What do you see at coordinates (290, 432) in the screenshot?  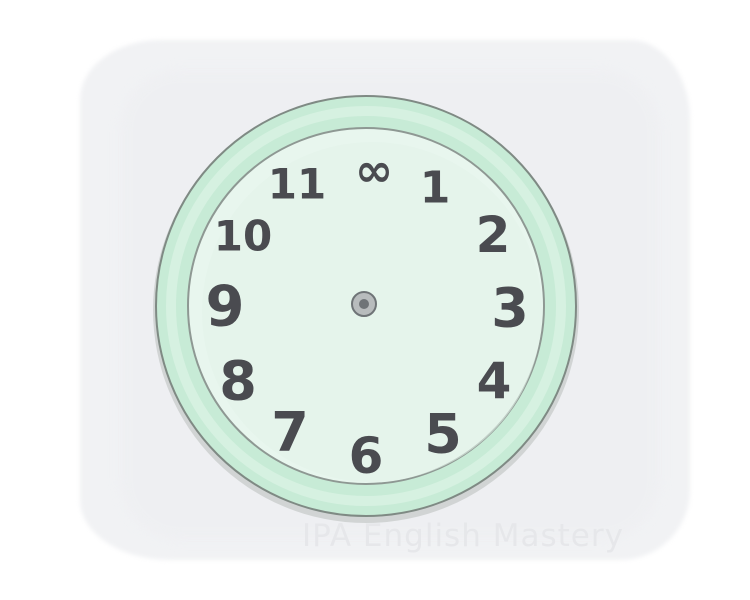 I see `numeral-seven: 7` at bounding box center [290, 432].